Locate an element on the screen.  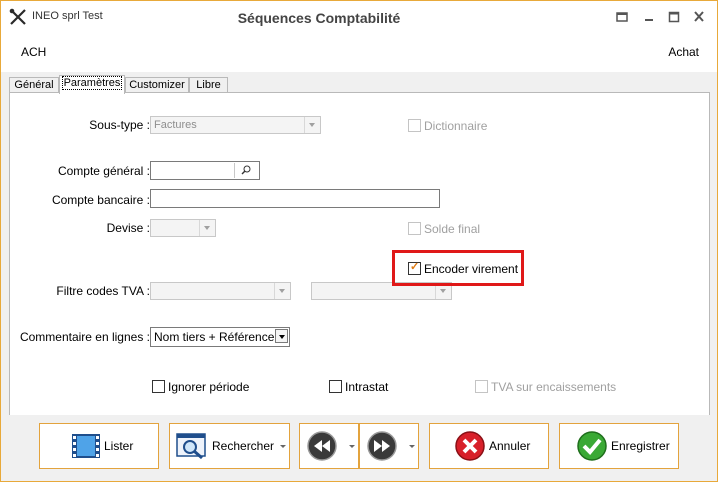
window-title: Séquences Comptabilité is located at coordinates (319, 18).